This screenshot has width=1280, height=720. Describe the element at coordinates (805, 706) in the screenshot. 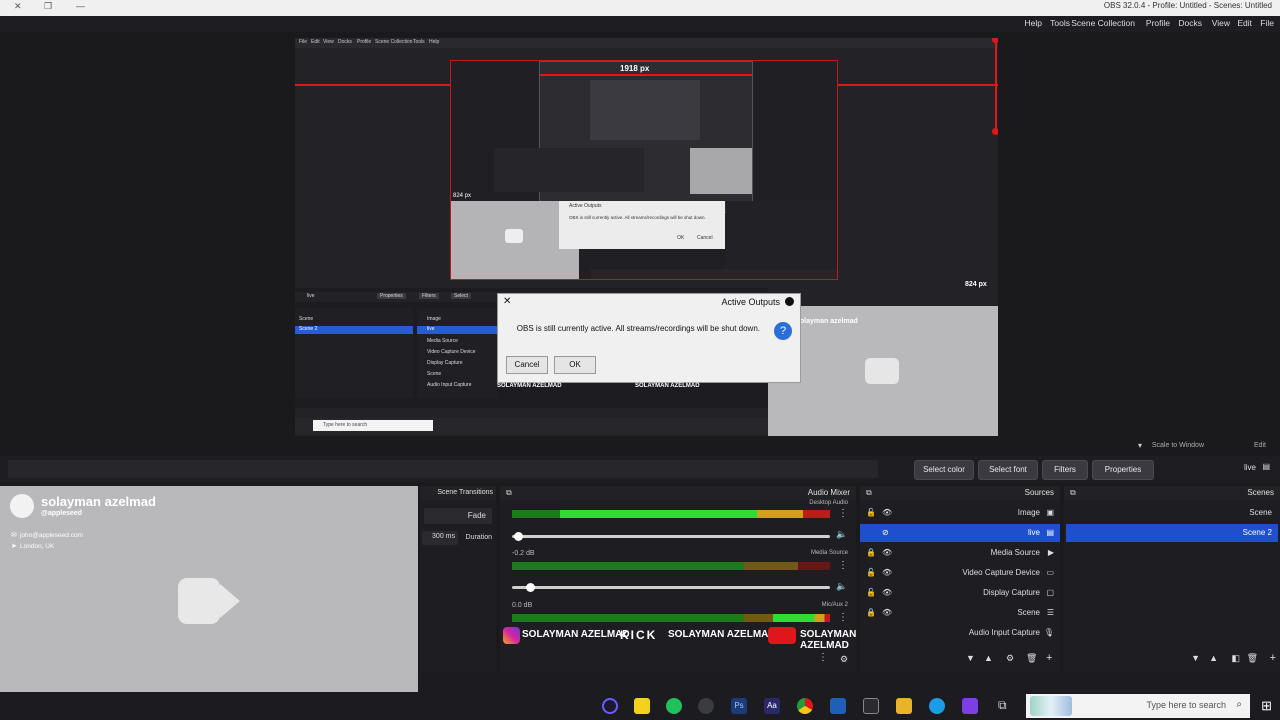

I see `chrome-icon` at that location.